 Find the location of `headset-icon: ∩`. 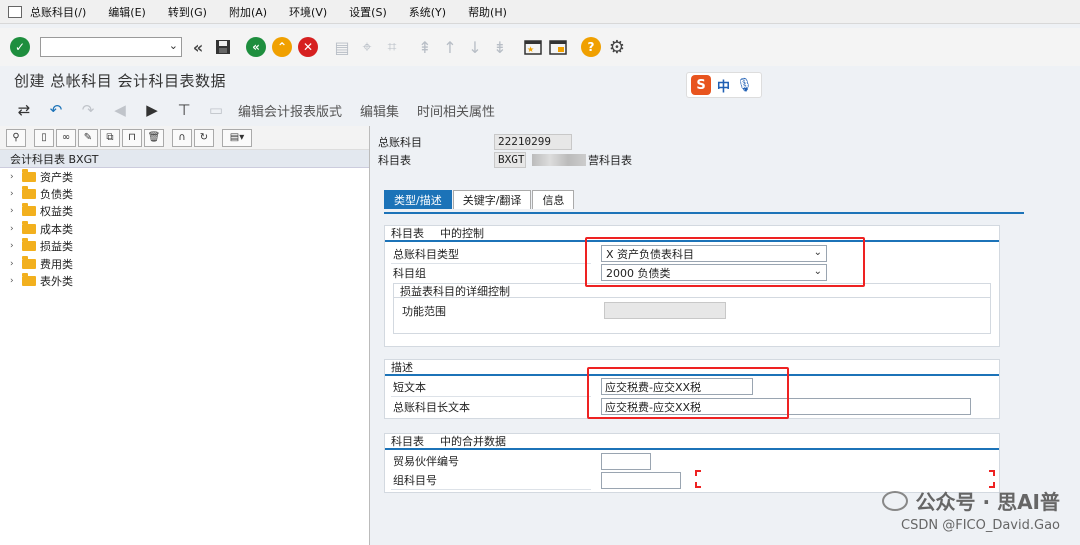

headset-icon: ∩ is located at coordinates (182, 137).